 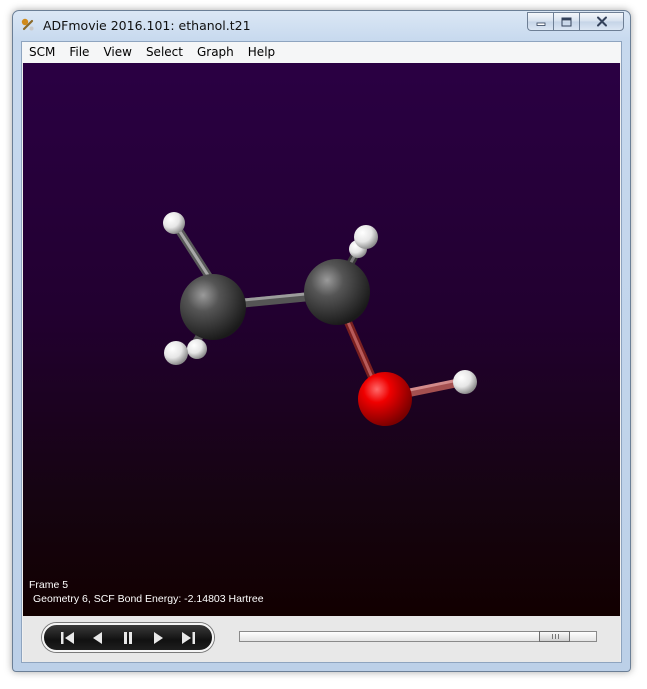 I want to click on close-button, so click(x=601, y=21).